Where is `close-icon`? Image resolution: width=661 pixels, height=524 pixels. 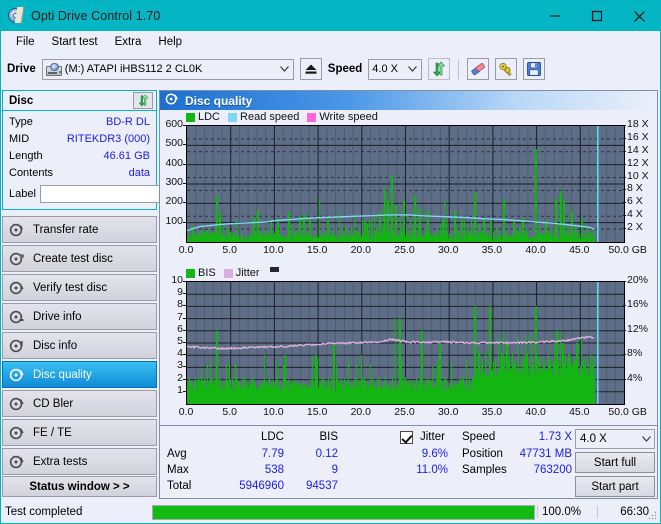 close-icon is located at coordinates (639, 16).